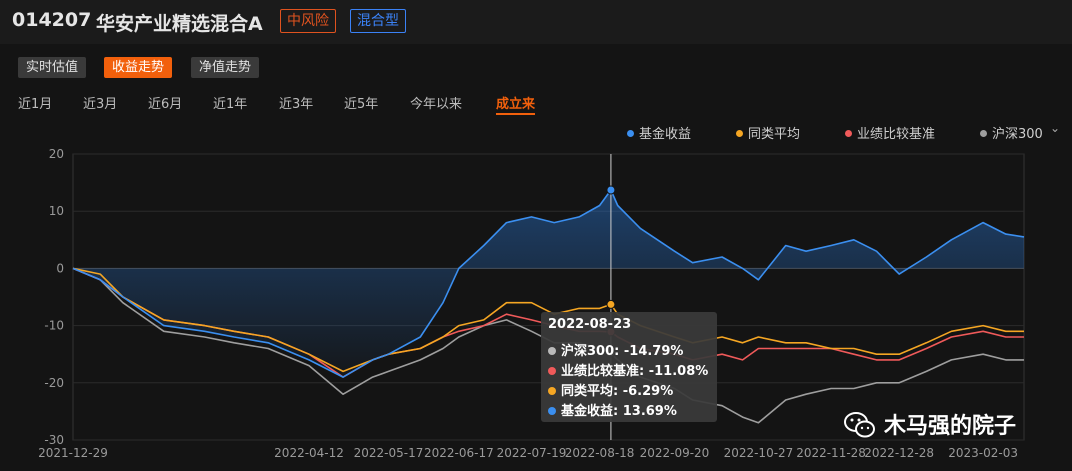  What do you see at coordinates (628, 369) in the screenshot?
I see `tooltip-row-benchmark: 业绩比较基准: -11.08%` at bounding box center [628, 369].